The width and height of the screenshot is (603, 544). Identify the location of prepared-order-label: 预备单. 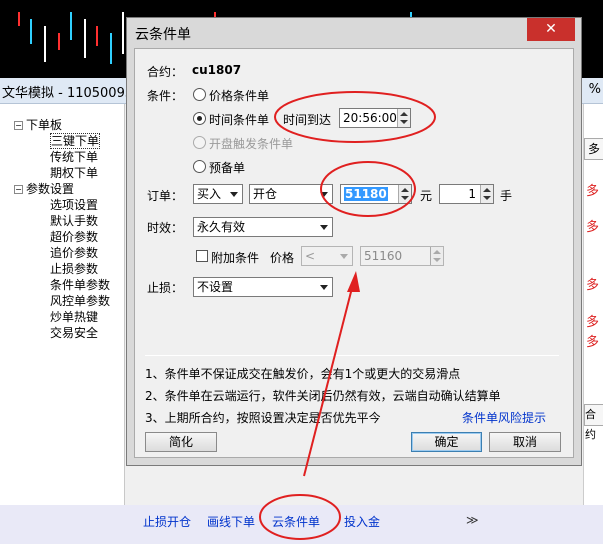
(227, 167).